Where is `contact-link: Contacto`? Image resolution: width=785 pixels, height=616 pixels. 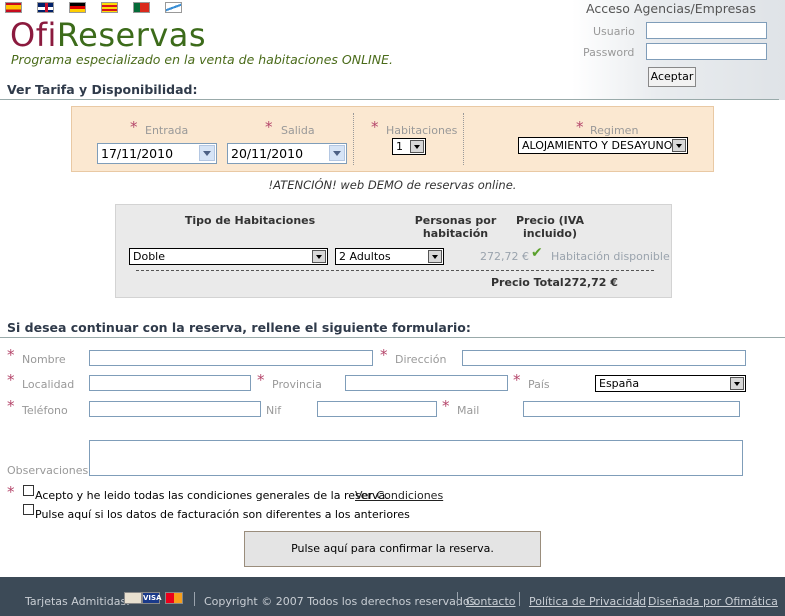 contact-link: Contacto is located at coordinates (491, 601).